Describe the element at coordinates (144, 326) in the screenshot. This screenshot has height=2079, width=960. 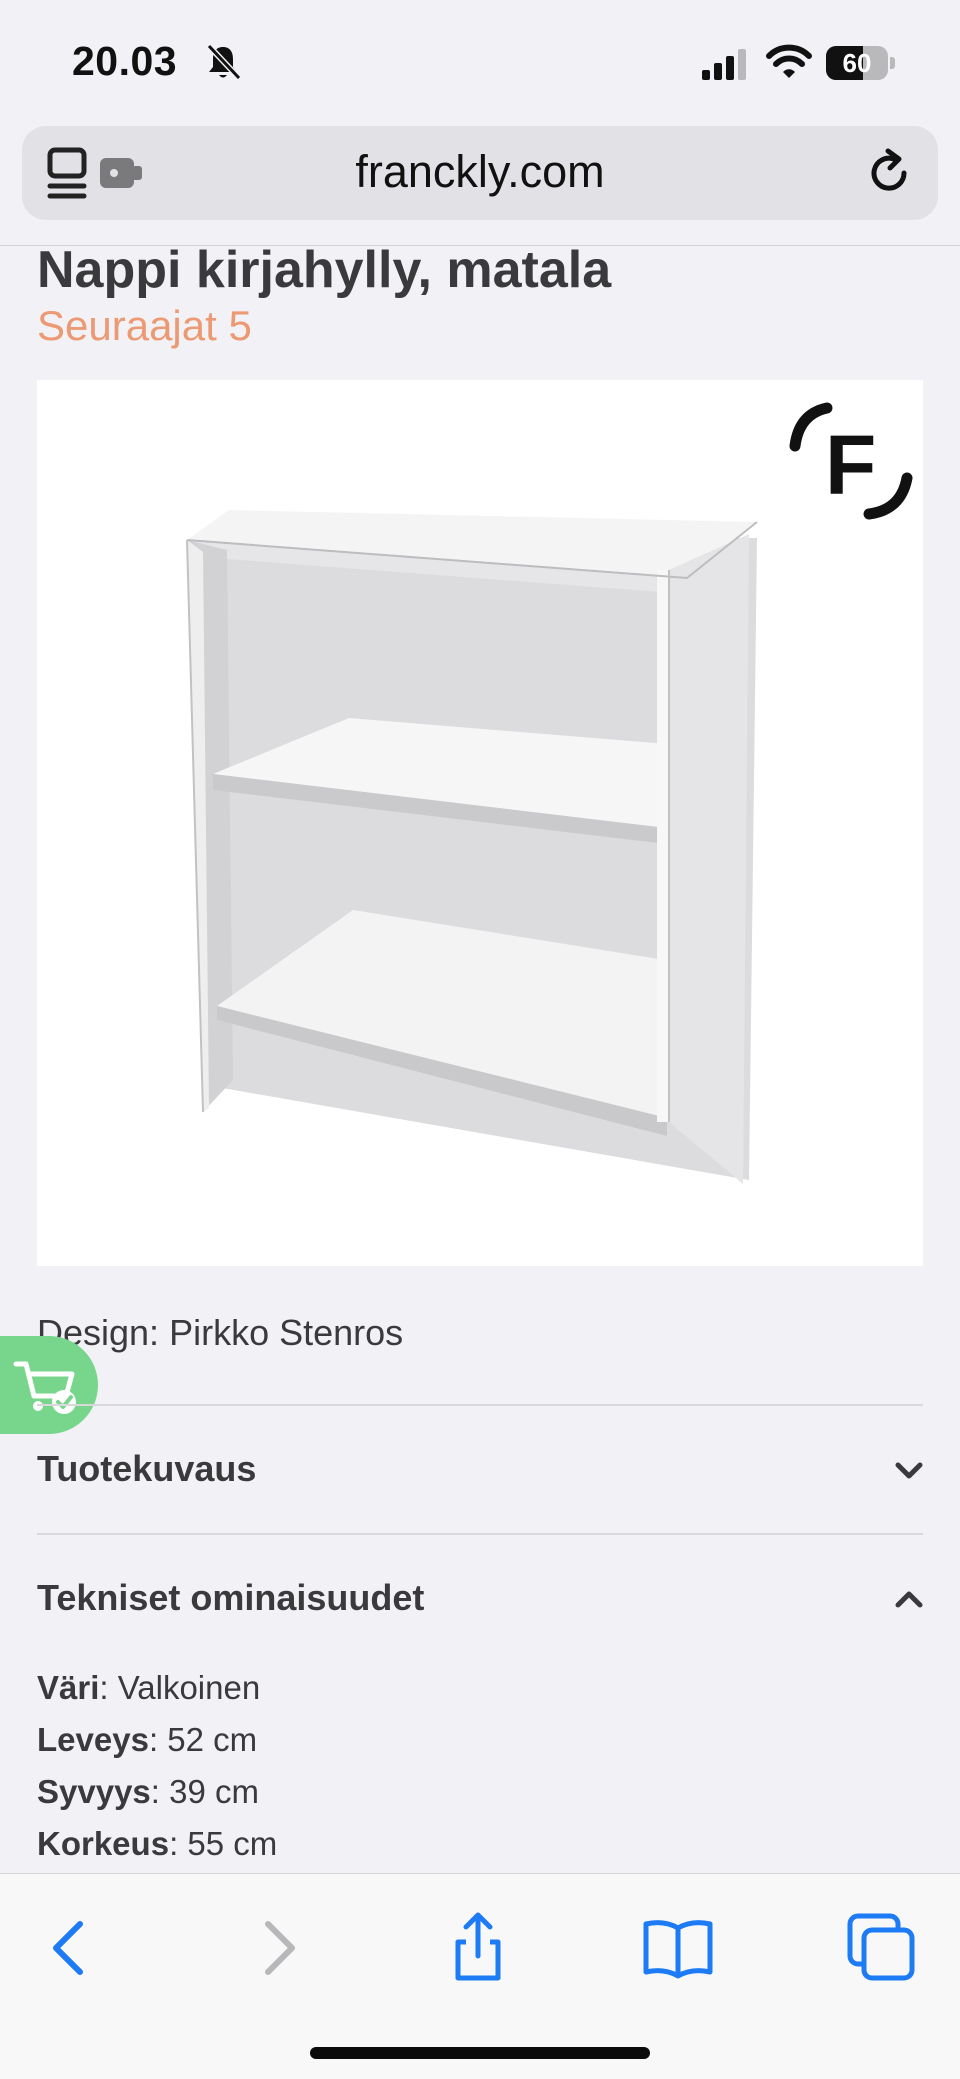
I see `followers-link: Seuraajat 5` at that location.